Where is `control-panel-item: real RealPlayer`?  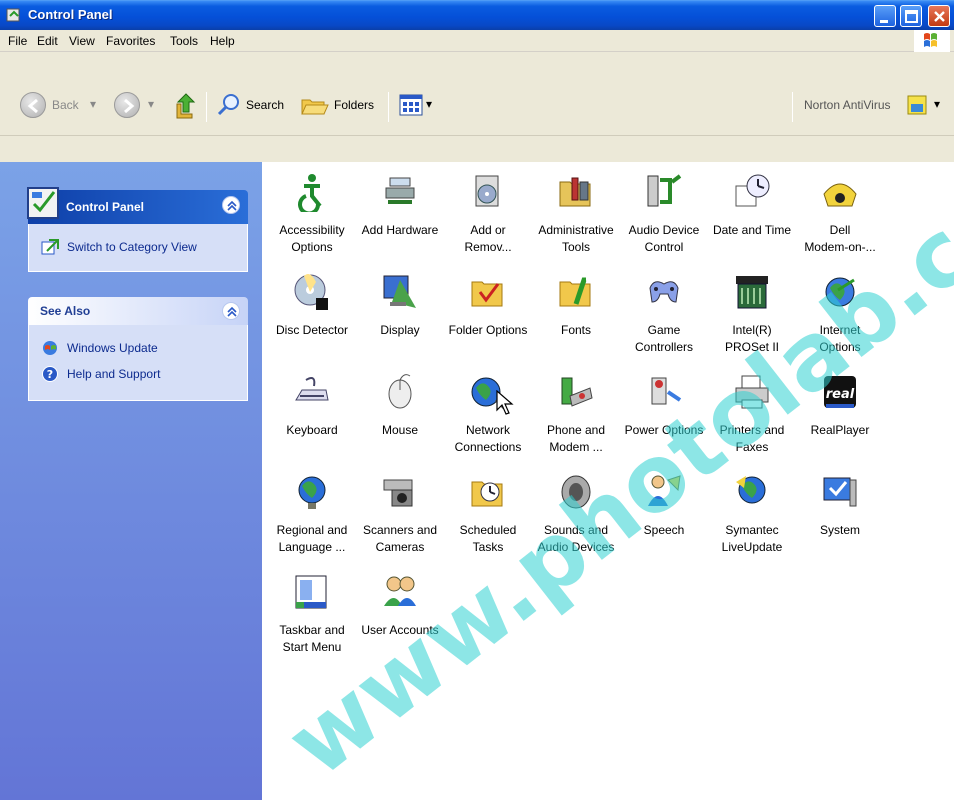 control-panel-item: real RealPlayer is located at coordinates (840, 416).